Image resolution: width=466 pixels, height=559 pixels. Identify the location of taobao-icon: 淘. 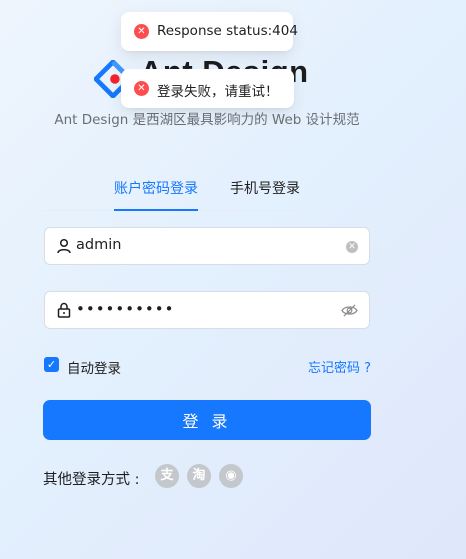
(199, 476).